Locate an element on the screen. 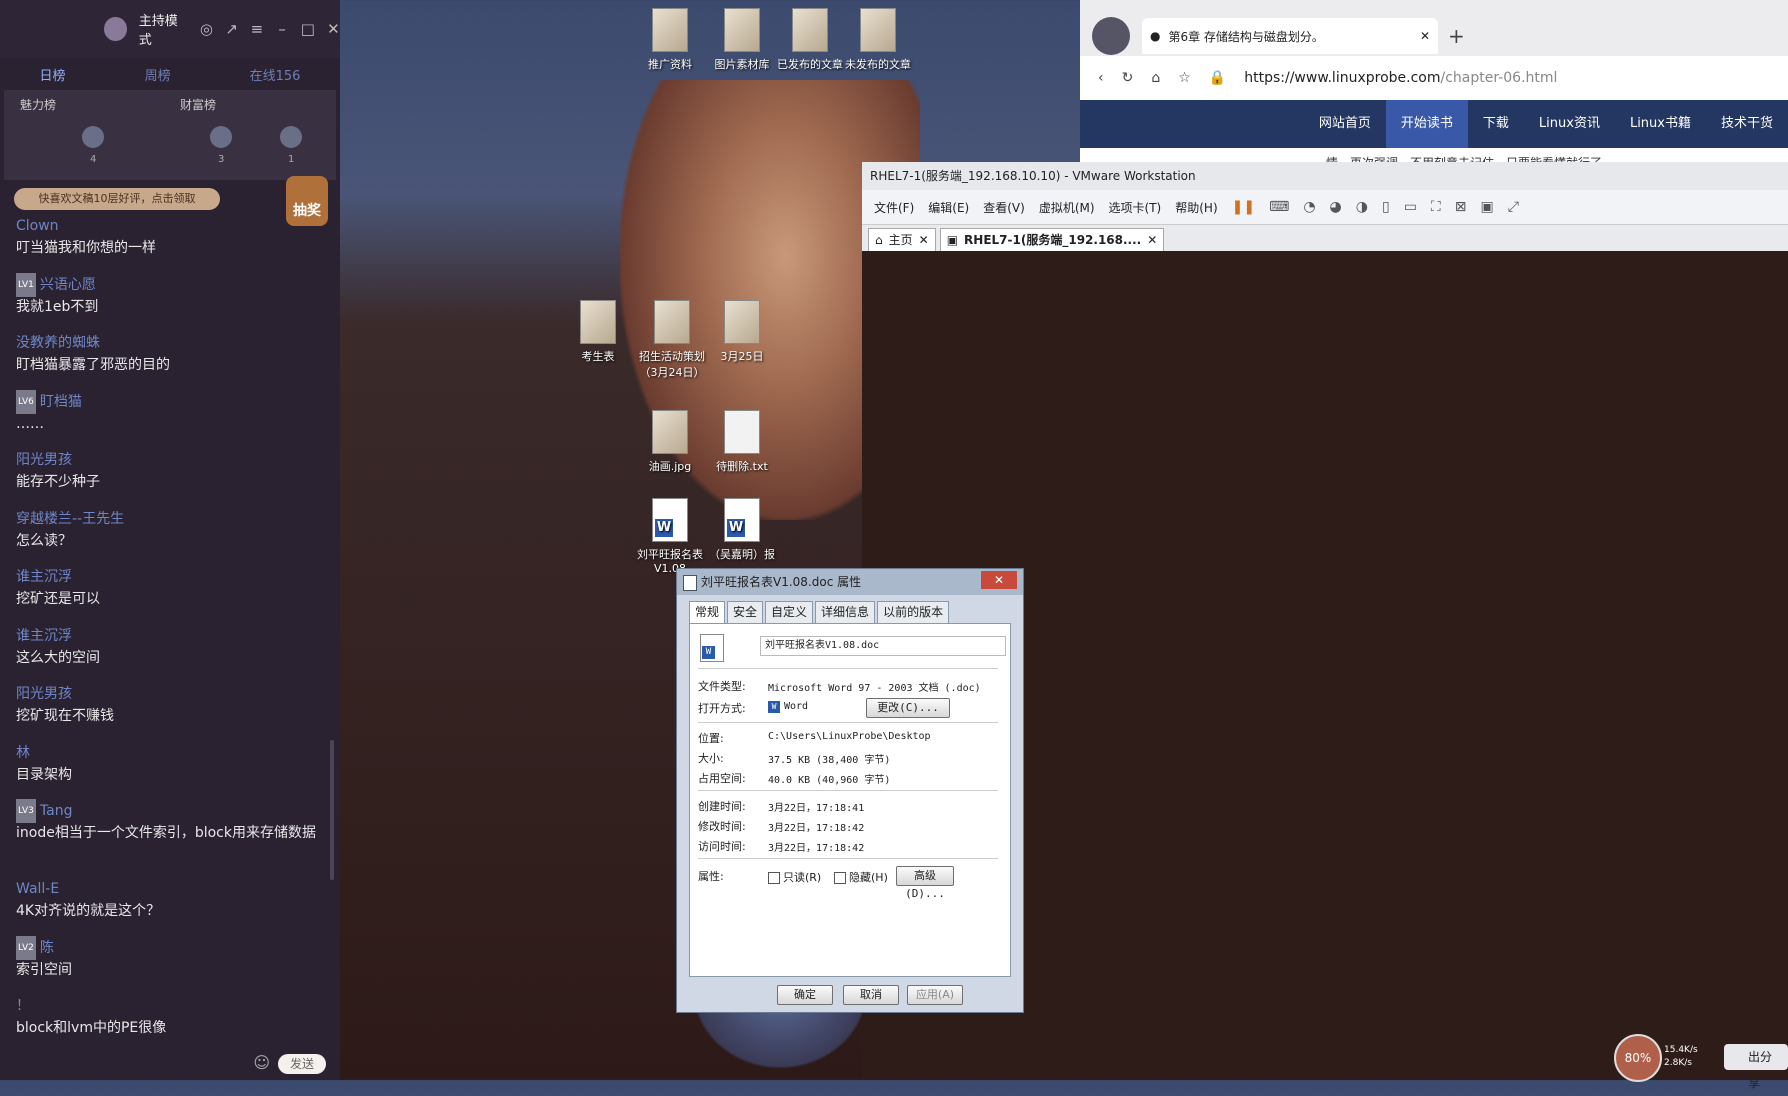  fullscreen-icon: ⛶ is located at coordinates (1436, 207).